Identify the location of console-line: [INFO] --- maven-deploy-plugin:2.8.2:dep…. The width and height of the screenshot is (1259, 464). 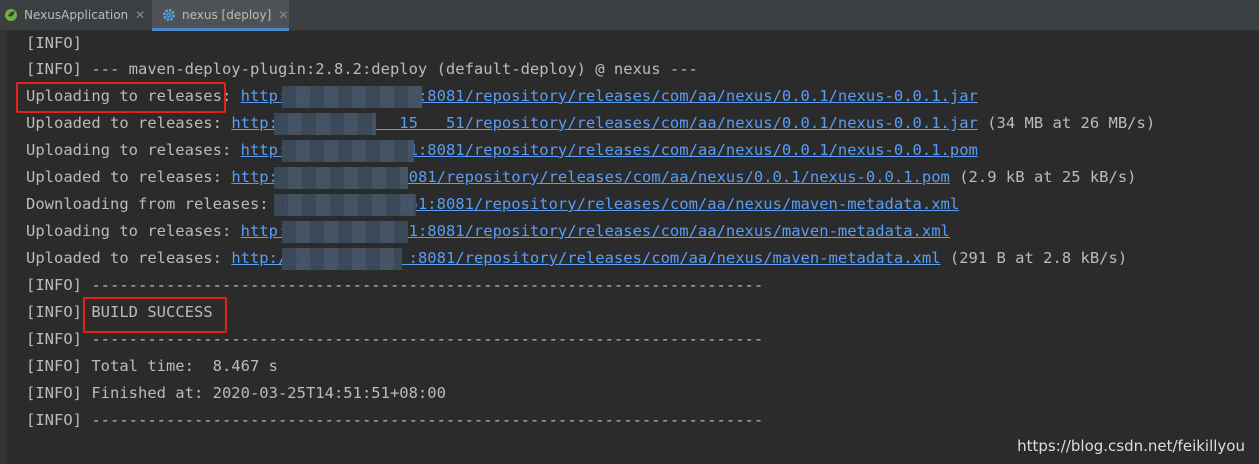
(362, 69).